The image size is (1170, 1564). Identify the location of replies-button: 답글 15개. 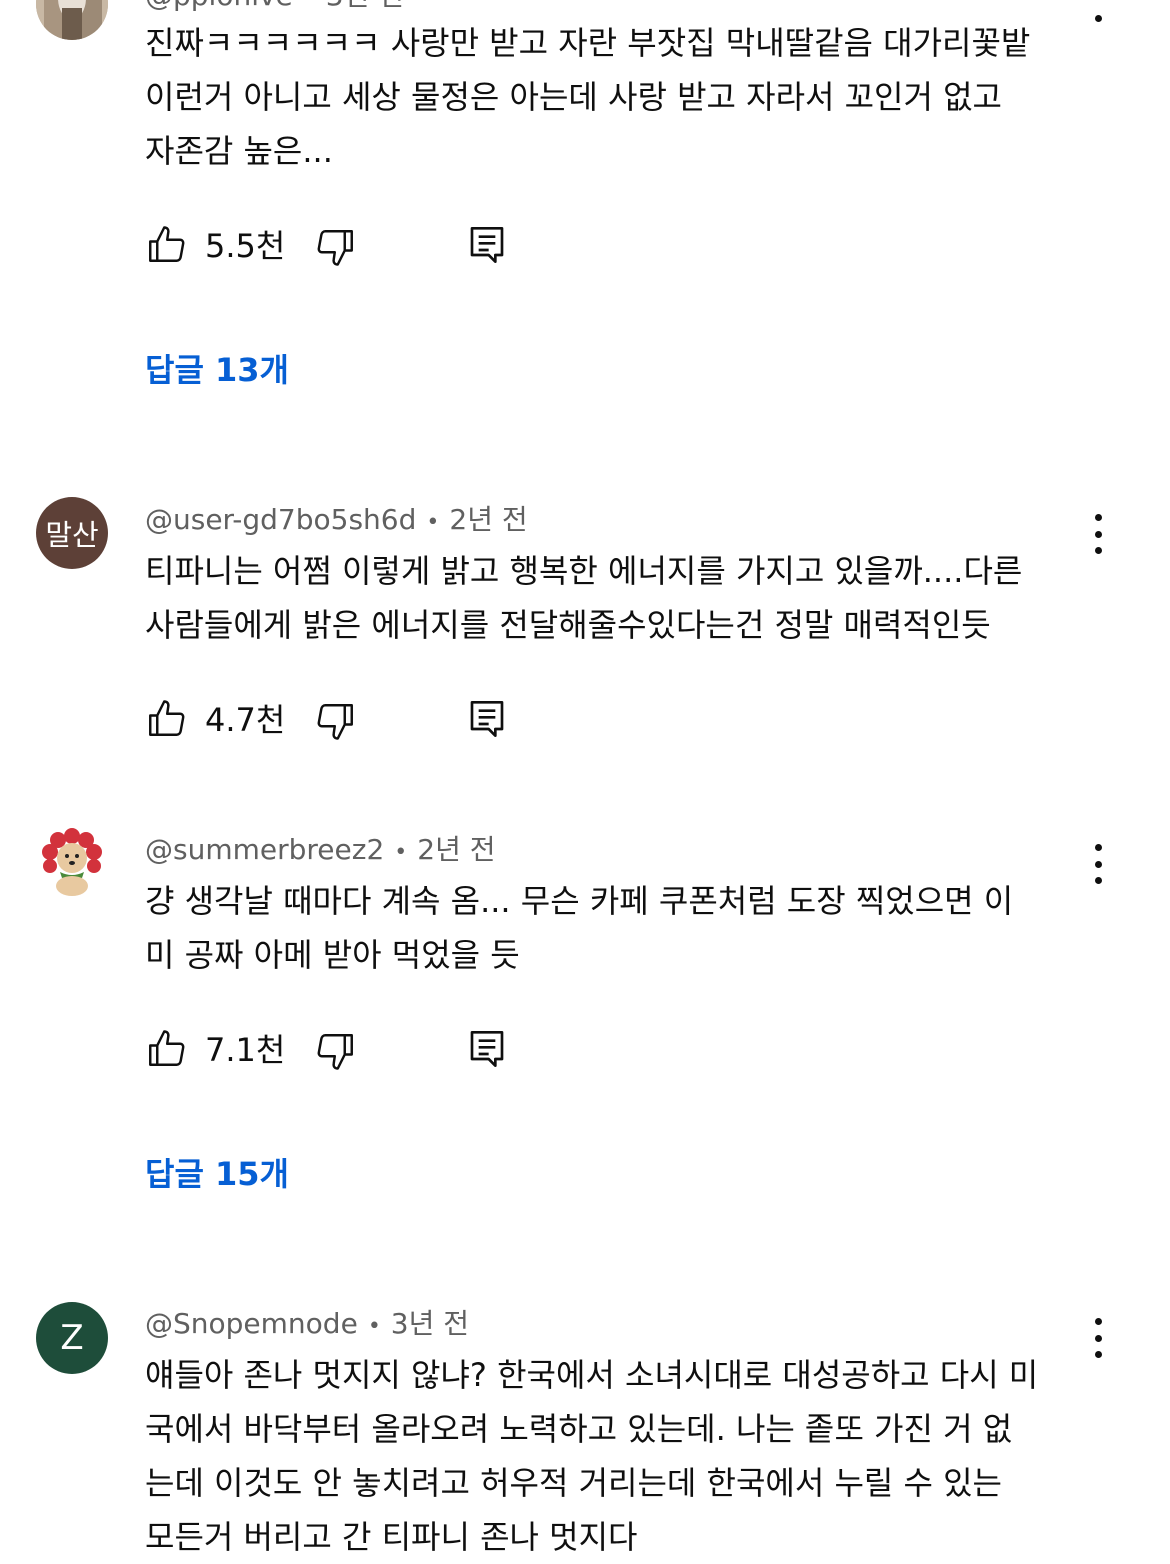
(217, 1174).